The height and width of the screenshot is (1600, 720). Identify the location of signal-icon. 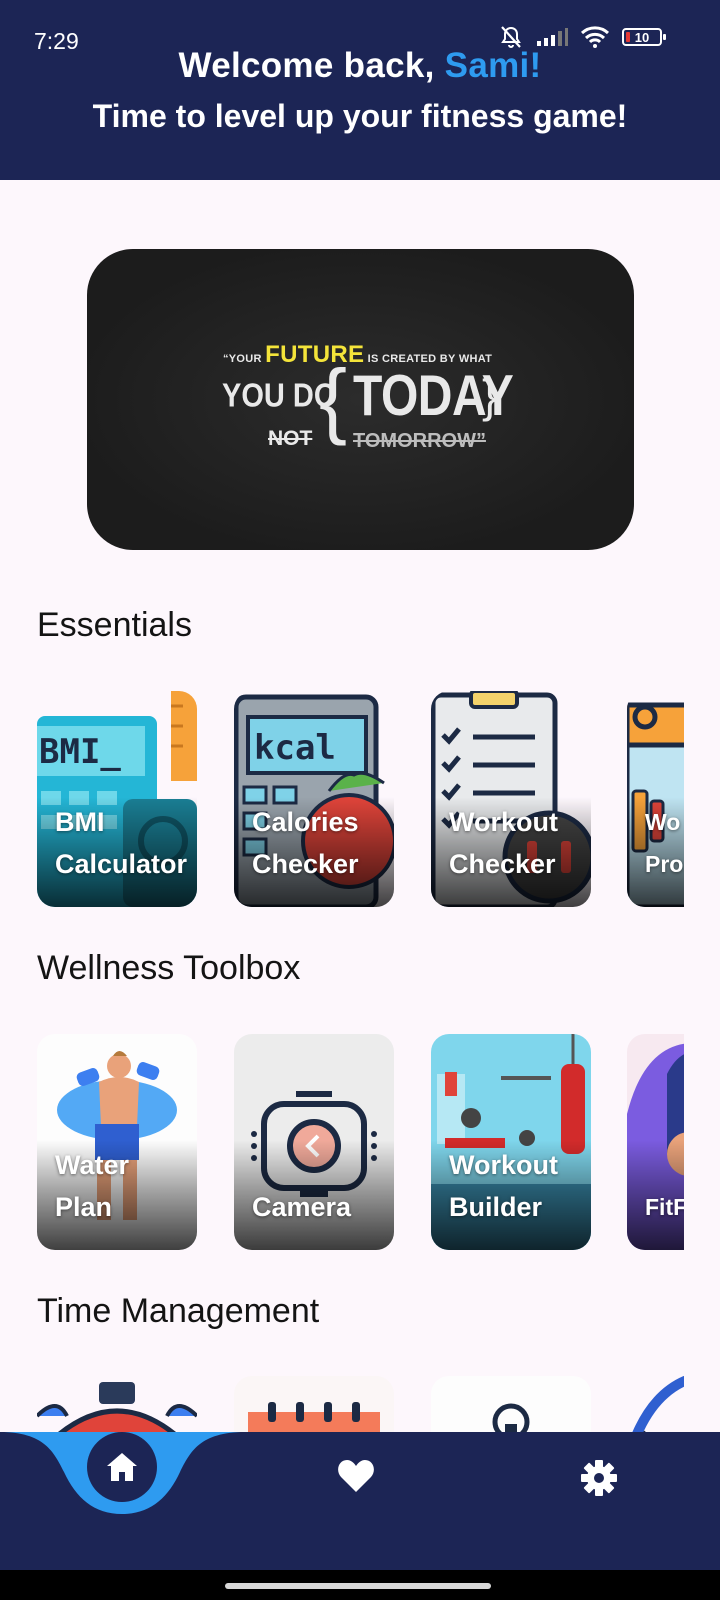
(552, 37).